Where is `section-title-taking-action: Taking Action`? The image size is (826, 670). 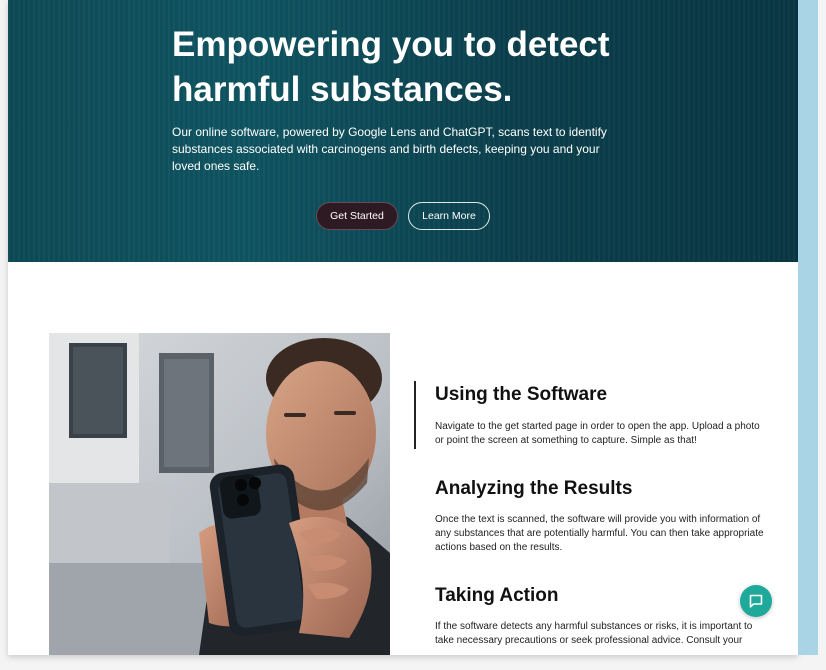
section-title-taking-action: Taking Action is located at coordinates (497, 595).